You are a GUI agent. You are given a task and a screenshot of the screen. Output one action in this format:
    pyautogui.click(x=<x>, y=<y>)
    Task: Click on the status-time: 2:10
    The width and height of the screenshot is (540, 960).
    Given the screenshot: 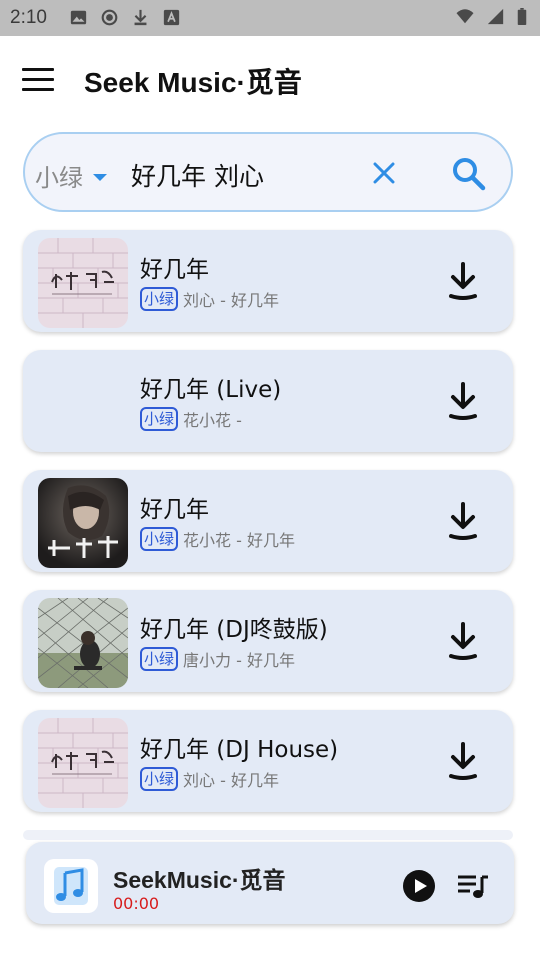 What is the action you would take?
    pyautogui.click(x=28, y=17)
    